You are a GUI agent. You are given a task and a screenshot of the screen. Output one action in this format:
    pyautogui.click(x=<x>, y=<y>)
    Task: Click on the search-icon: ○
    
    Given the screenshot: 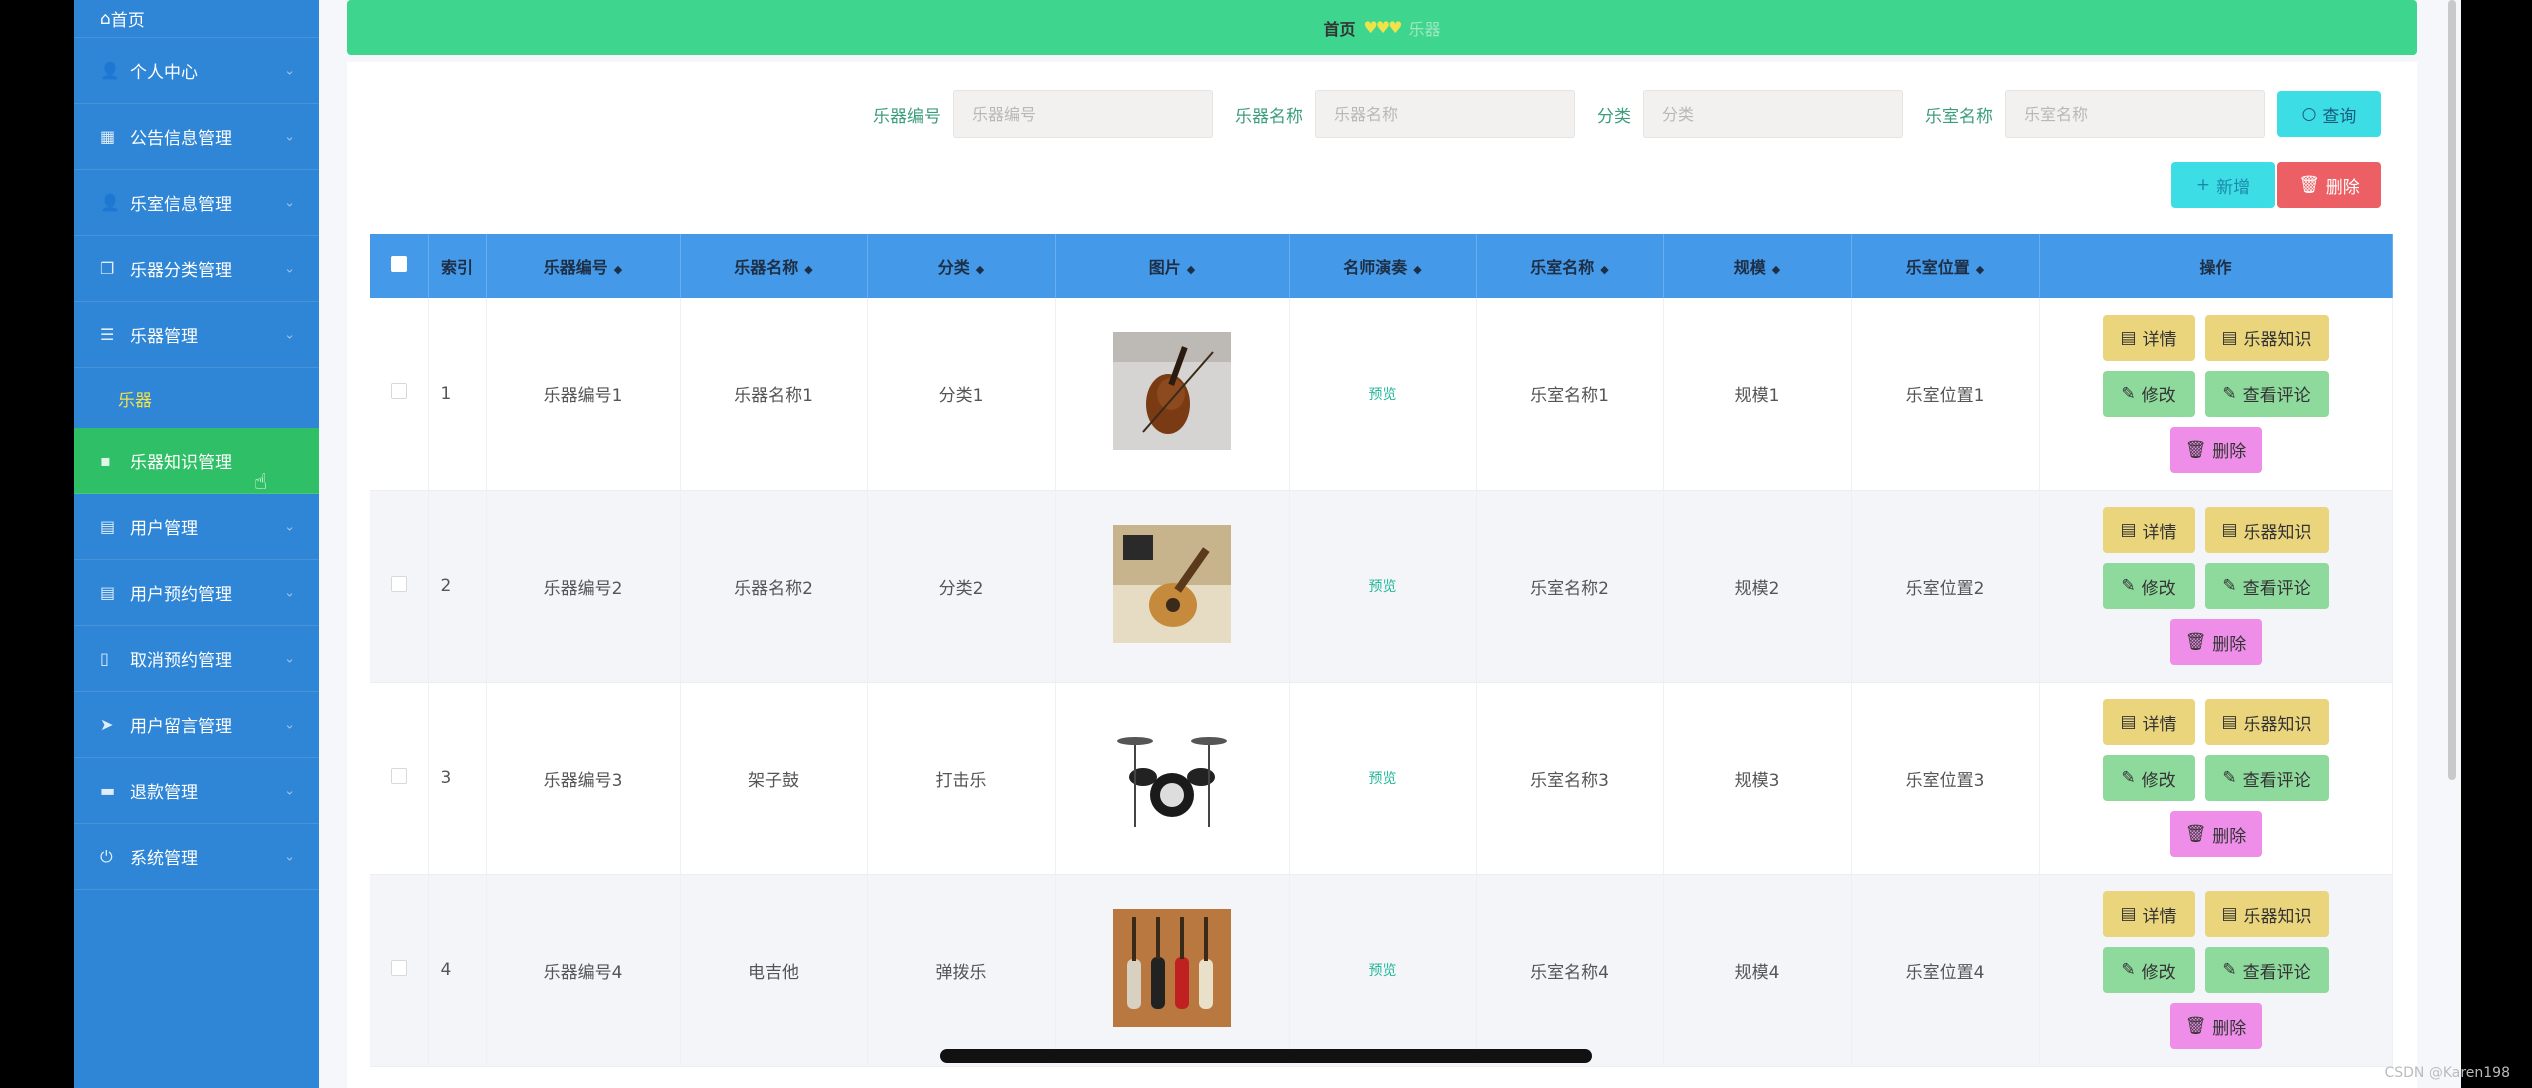 What is the action you would take?
    pyautogui.click(x=2309, y=114)
    